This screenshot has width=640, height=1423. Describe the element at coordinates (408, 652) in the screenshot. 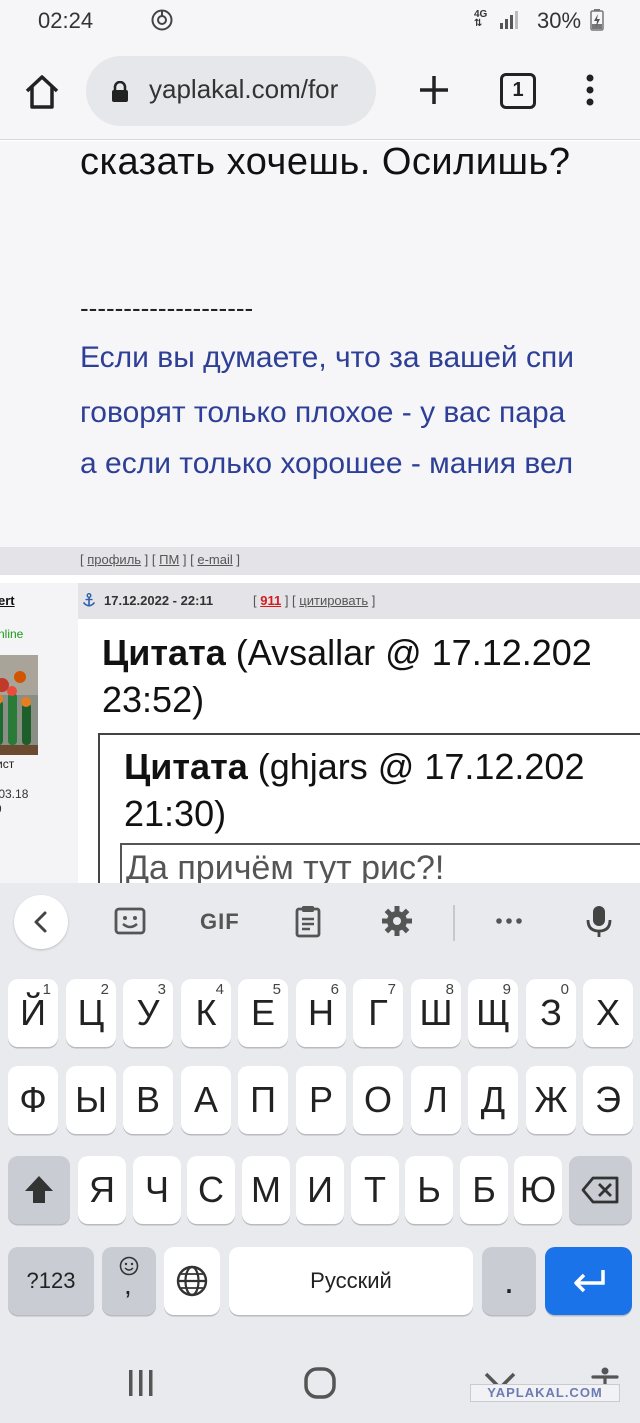

I see `quote-meta: (Avsallar @ 17.12.202` at that location.